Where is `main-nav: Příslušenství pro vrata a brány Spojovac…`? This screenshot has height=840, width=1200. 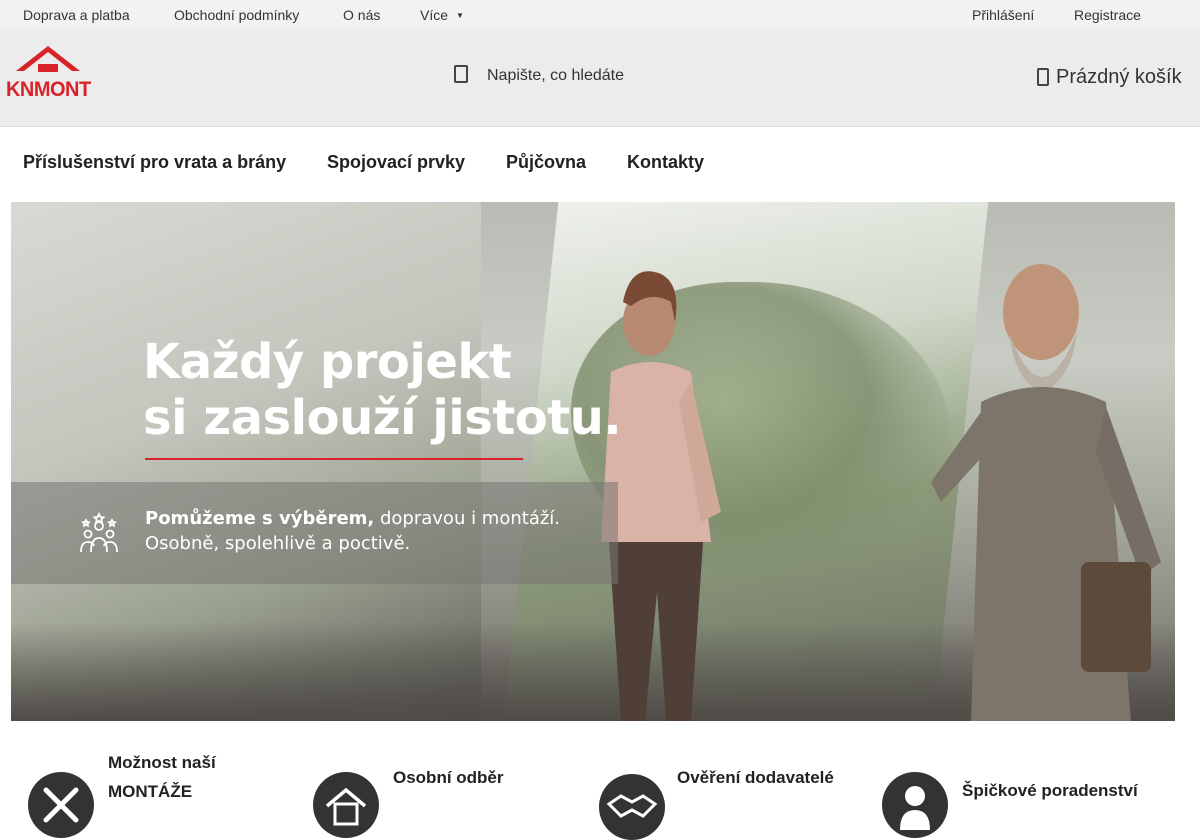
main-nav: Příslušenství pro vrata a brány Spojovac… is located at coordinates (600, 164).